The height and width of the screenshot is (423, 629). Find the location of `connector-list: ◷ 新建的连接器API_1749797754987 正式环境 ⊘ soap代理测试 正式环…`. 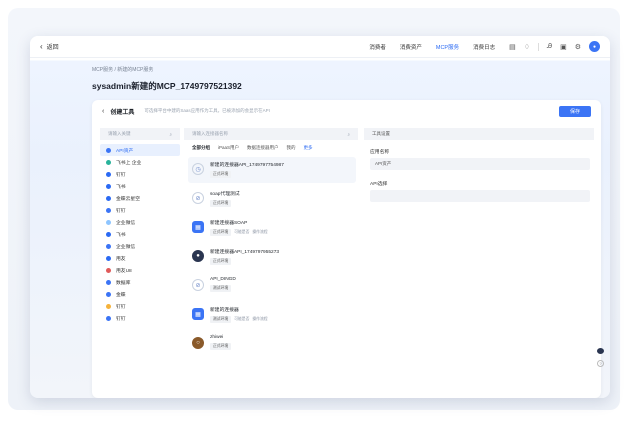

connector-list: ◷ 新建的连接器API_1749797754987 正式环境 ⊘ soap代理测试 正式环… is located at coordinates (272, 258).